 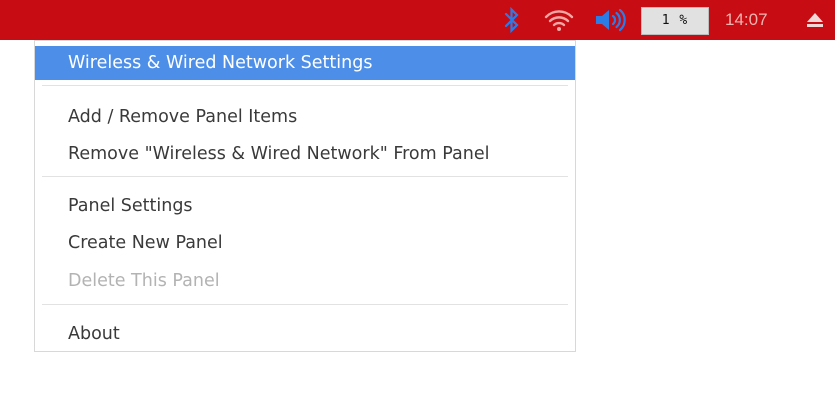 What do you see at coordinates (305, 243) in the screenshot?
I see `menu-item-create-new-panel: Create New Panel` at bounding box center [305, 243].